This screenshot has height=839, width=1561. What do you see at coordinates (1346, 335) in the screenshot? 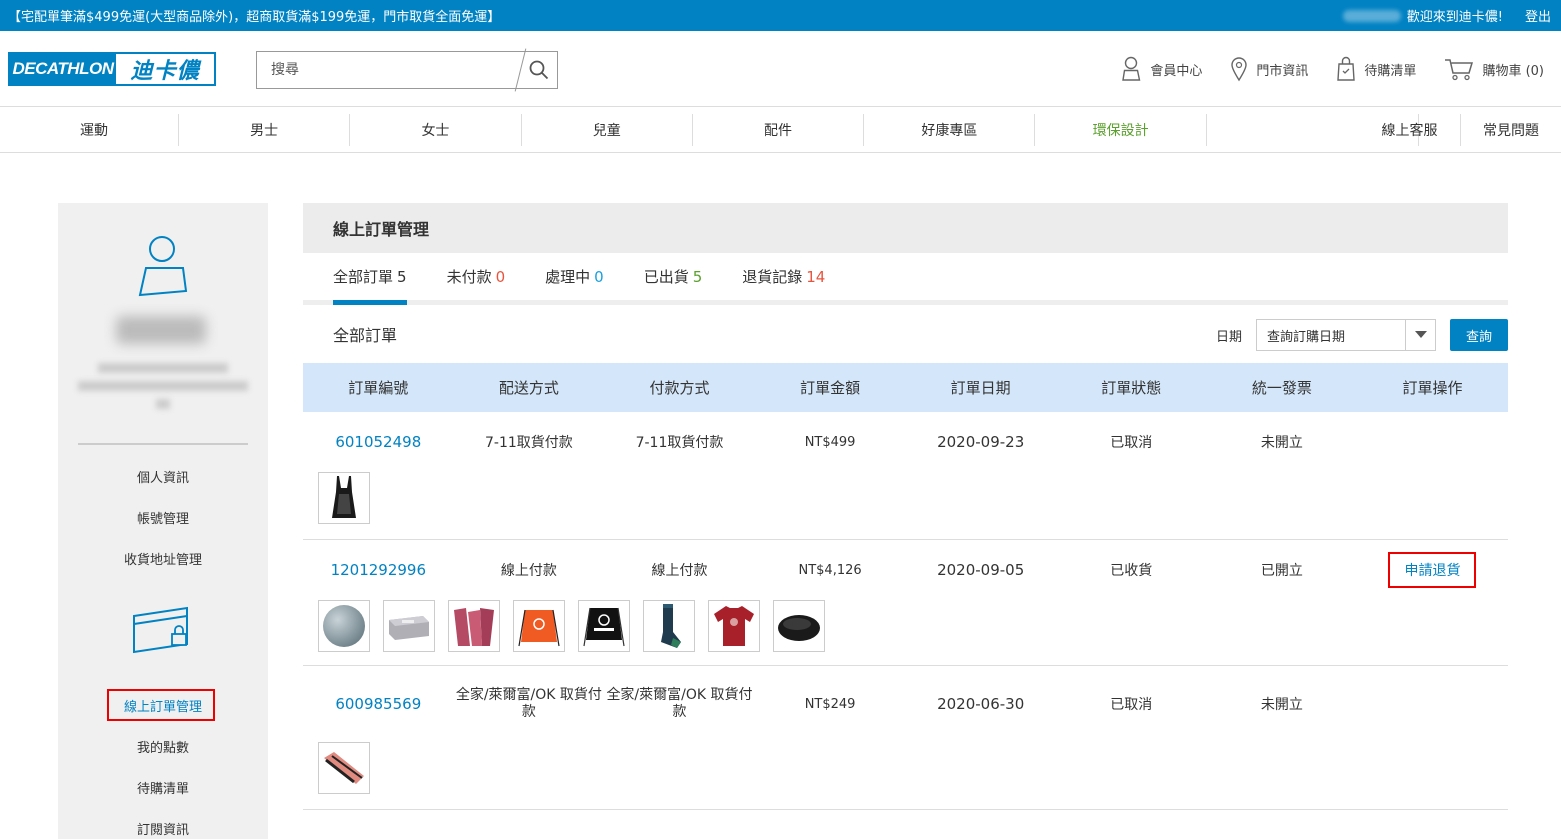
I see `date-select: 查詢訂購日期` at bounding box center [1346, 335].